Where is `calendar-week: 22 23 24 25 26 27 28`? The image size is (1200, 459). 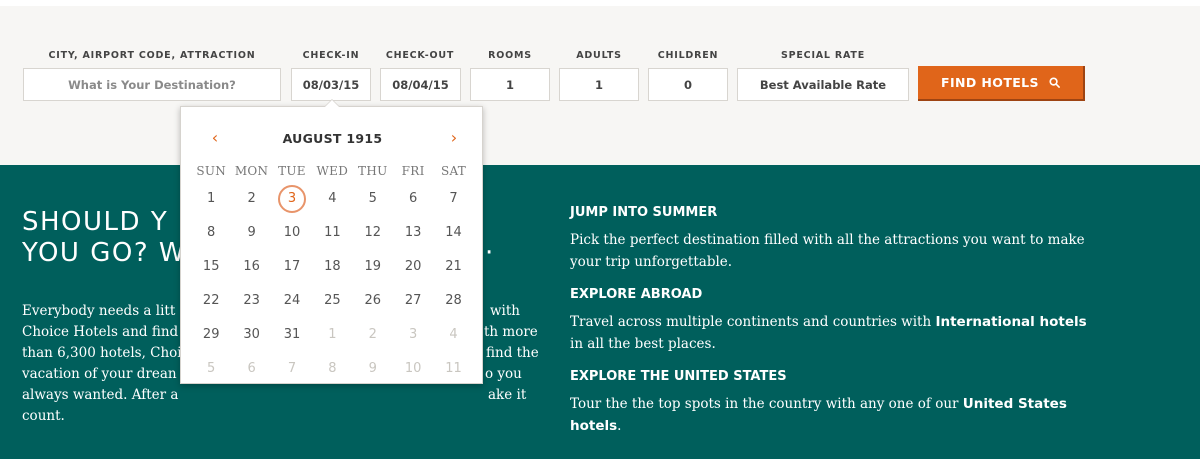
calendar-week: 22 23 24 25 26 27 28 is located at coordinates (332, 304).